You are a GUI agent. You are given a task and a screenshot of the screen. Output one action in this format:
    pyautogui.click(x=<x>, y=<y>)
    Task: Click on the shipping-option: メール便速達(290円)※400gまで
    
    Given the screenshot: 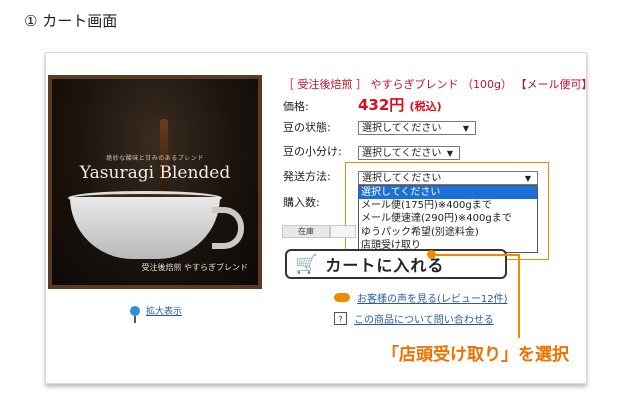 What is the action you would take?
    pyautogui.click(x=448, y=218)
    